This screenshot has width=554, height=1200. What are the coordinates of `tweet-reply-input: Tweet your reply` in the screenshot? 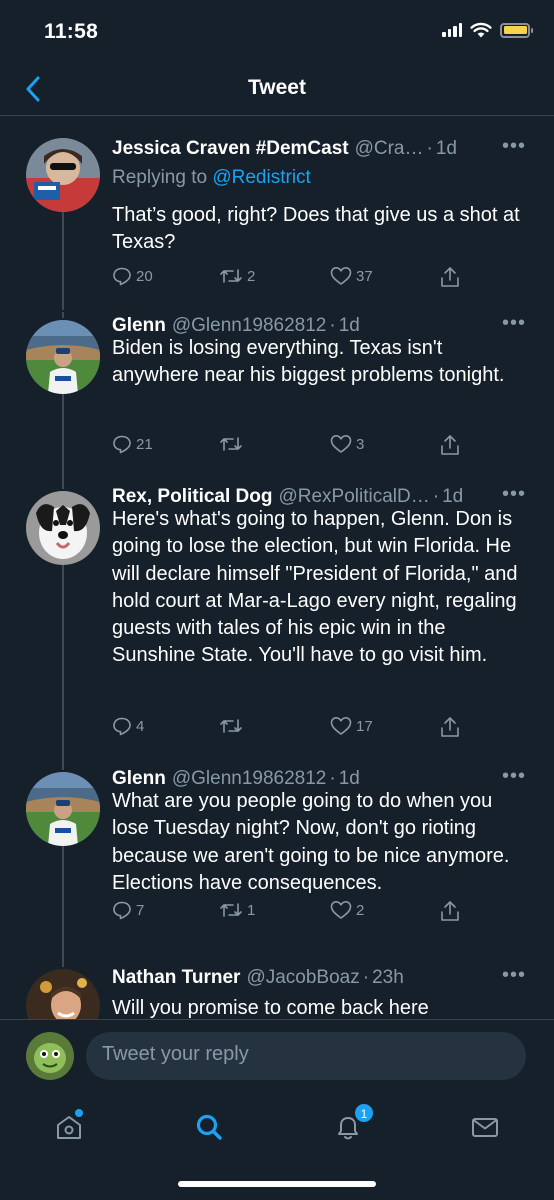 It's located at (306, 1056).